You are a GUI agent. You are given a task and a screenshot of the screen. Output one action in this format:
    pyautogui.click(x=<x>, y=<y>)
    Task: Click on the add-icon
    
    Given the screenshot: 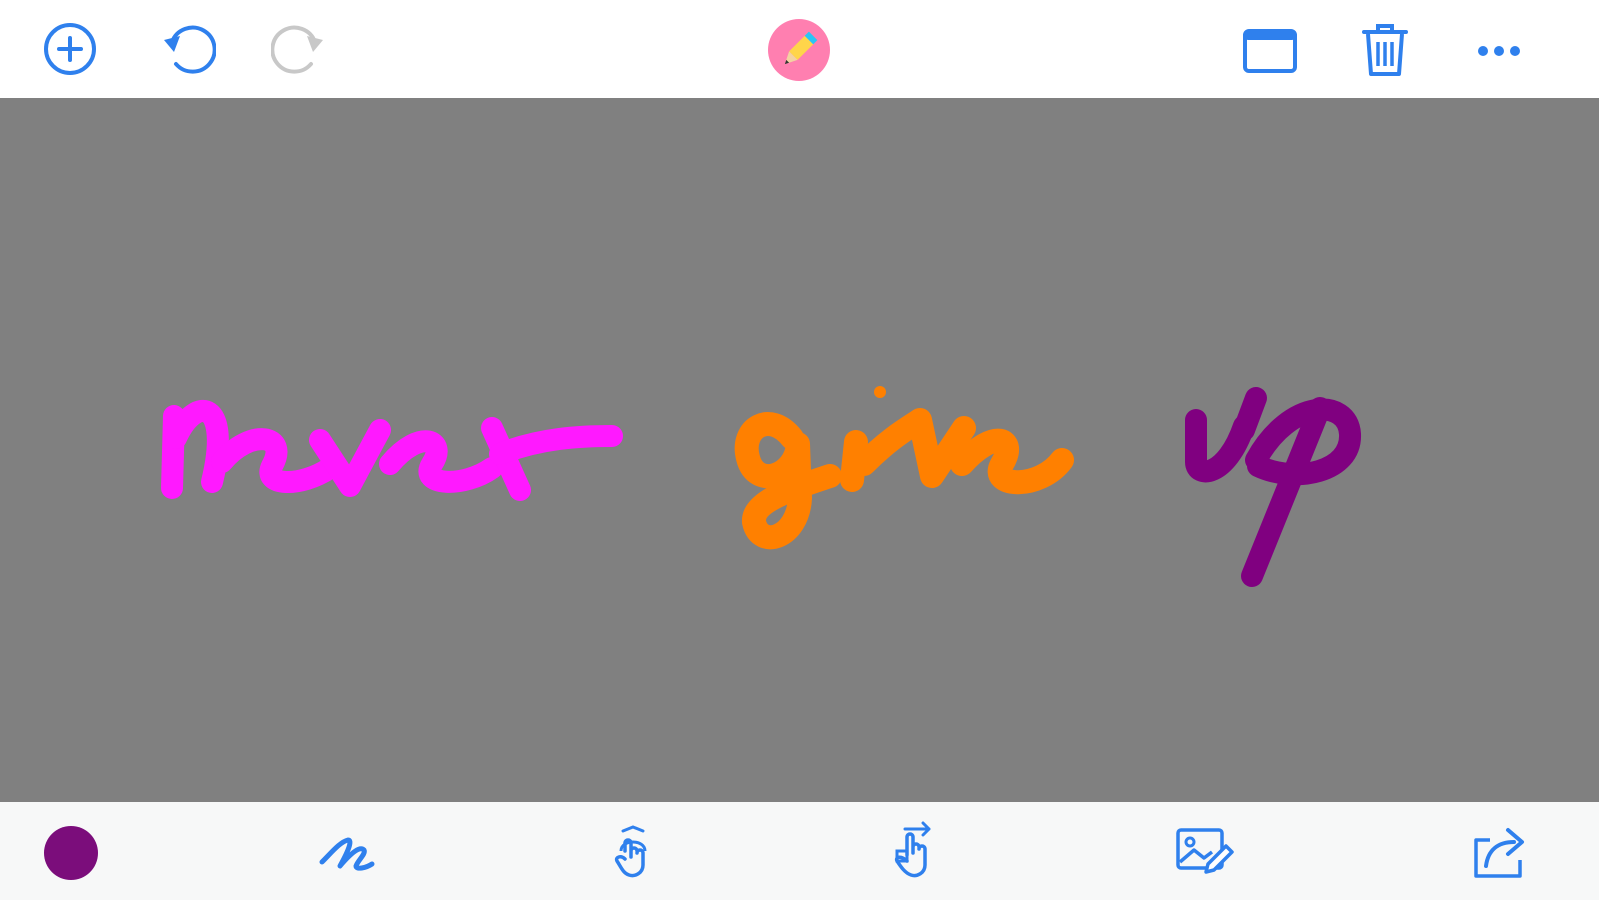 What is the action you would take?
    pyautogui.click(x=70, y=49)
    